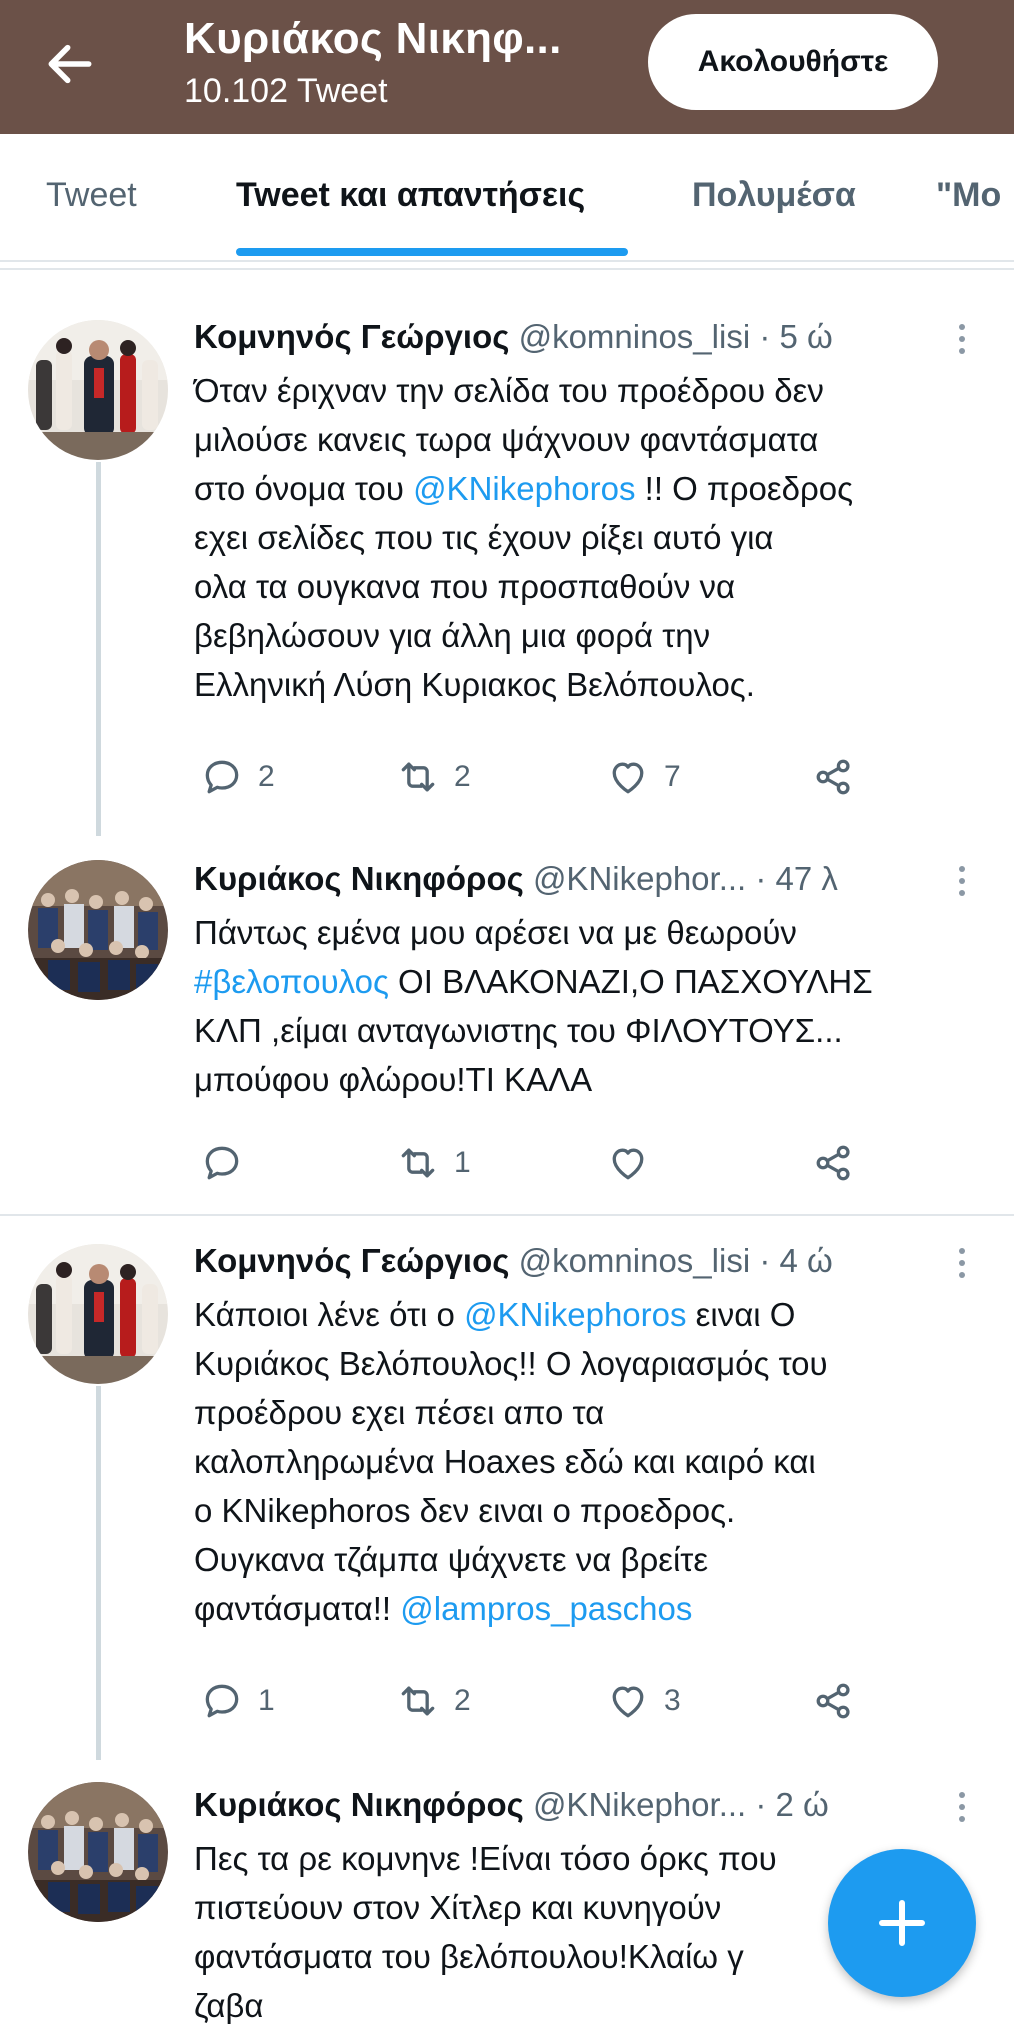 The image size is (1014, 2033). What do you see at coordinates (513, 1261) in the screenshot?
I see `tweet-meta: Κομνηνός Γεώργιος @komninos_lisi · 4 ώ` at bounding box center [513, 1261].